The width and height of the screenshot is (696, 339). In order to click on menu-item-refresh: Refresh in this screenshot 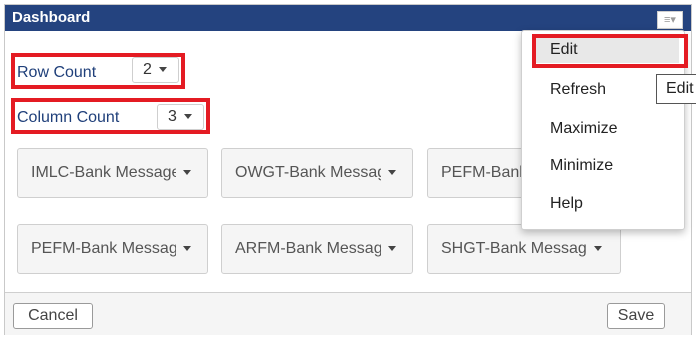, I will do `click(578, 90)`.